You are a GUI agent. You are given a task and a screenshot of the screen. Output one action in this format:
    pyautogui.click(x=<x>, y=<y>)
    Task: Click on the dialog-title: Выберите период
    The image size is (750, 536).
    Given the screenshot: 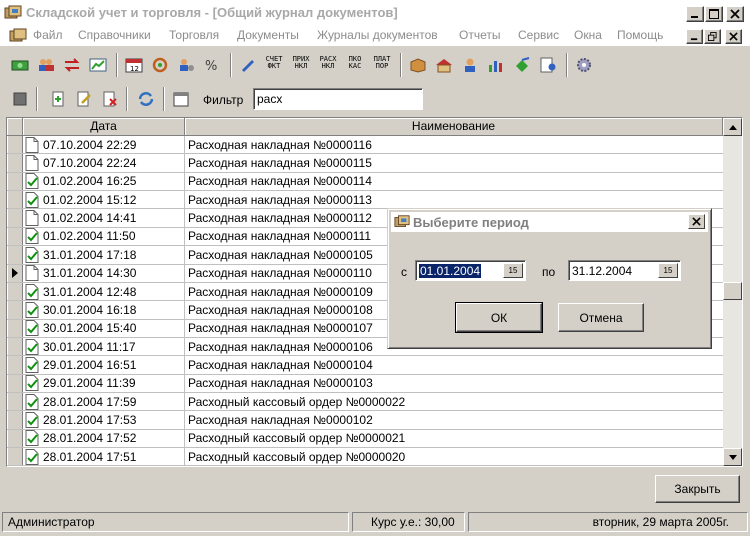 What is the action you would take?
    pyautogui.click(x=471, y=222)
    